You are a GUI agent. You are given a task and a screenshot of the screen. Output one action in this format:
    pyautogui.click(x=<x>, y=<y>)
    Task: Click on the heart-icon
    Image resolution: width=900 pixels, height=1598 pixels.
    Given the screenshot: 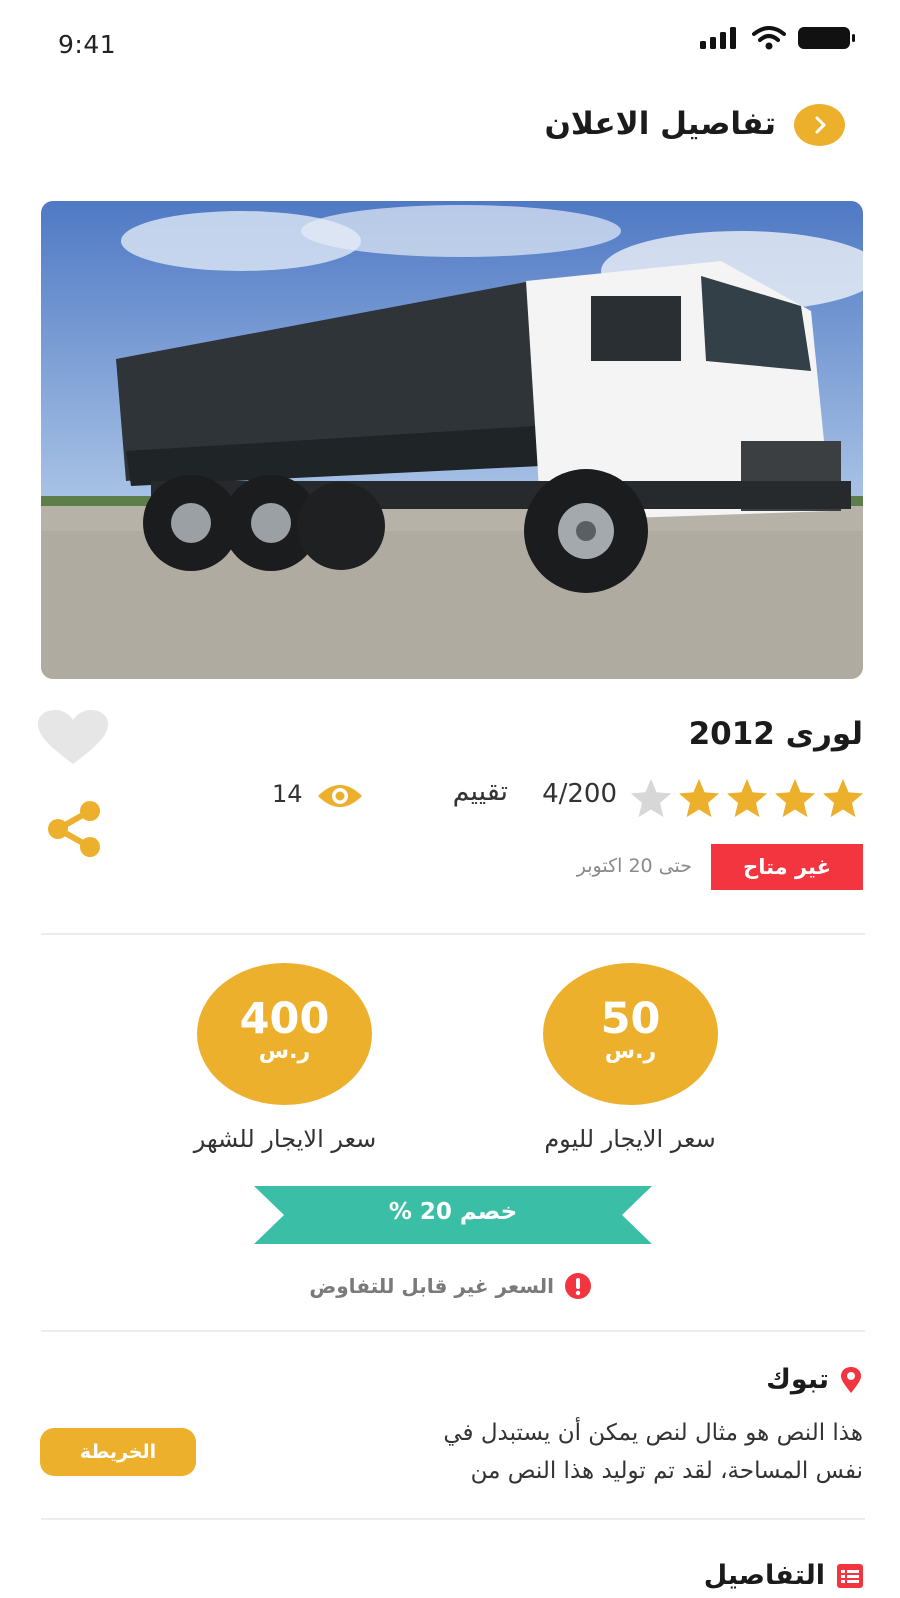 What is the action you would take?
    pyautogui.click(x=73, y=737)
    